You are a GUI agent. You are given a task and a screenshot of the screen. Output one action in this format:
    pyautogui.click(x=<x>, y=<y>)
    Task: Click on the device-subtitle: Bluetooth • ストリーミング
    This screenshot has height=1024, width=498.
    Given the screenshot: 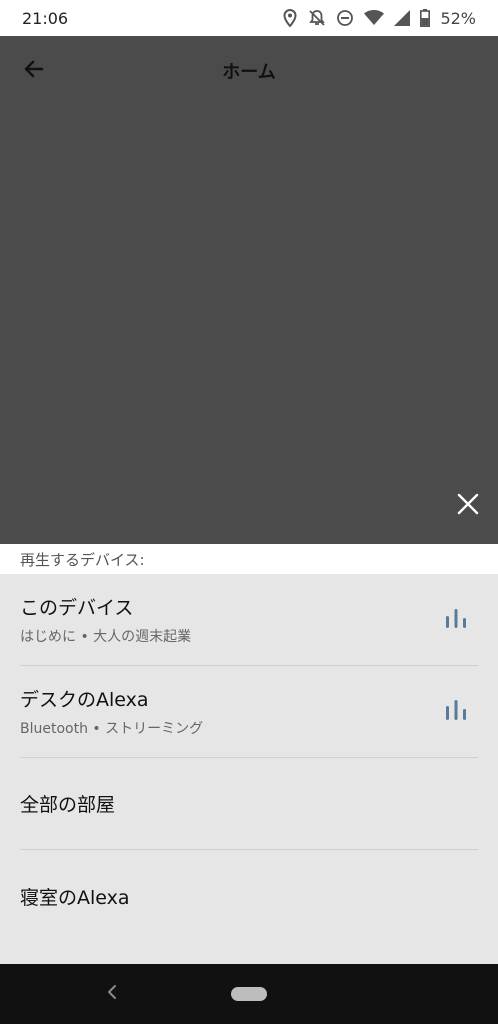 What is the action you would take?
    pyautogui.click(x=112, y=729)
    